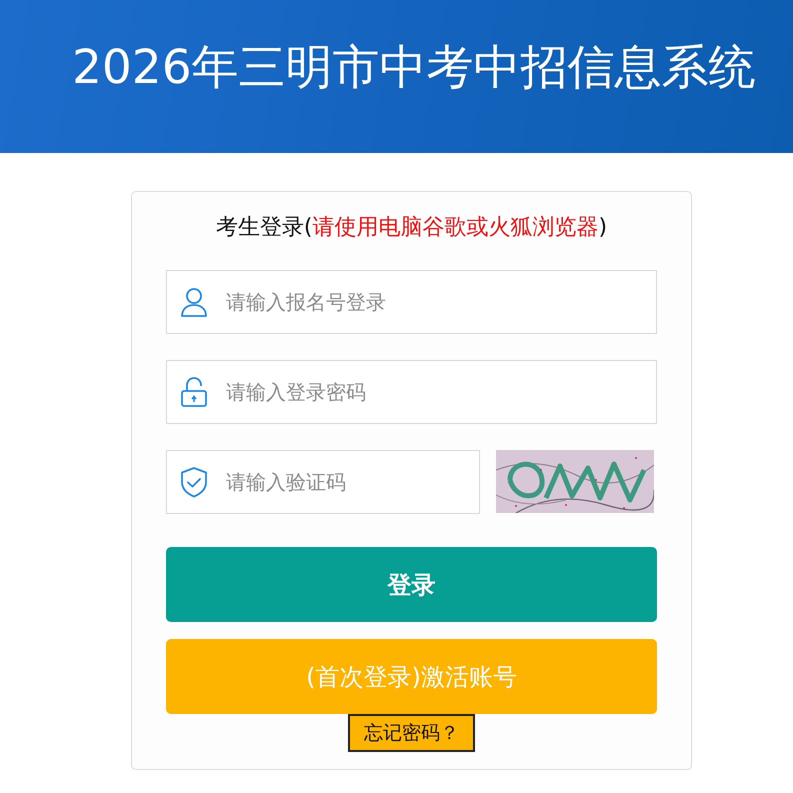 This screenshot has width=793, height=793. Describe the element at coordinates (411, 584) in the screenshot. I see `login-button: 登录` at that location.